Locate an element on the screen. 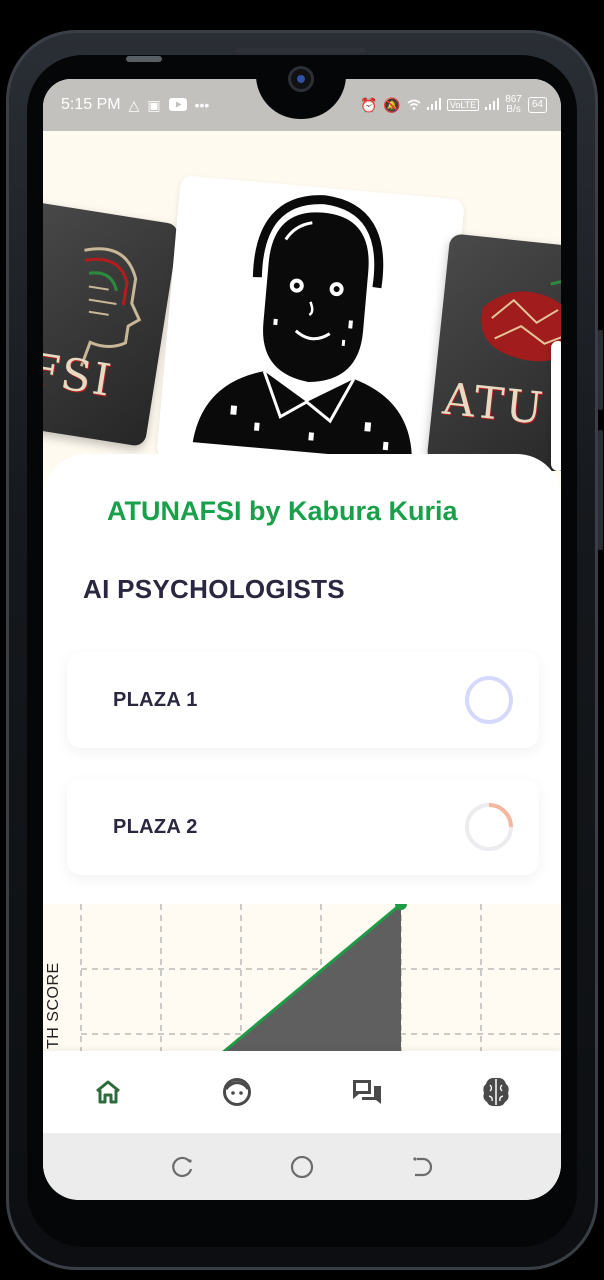 The image size is (604, 1280). home-system-button is located at coordinates (302, 1167).